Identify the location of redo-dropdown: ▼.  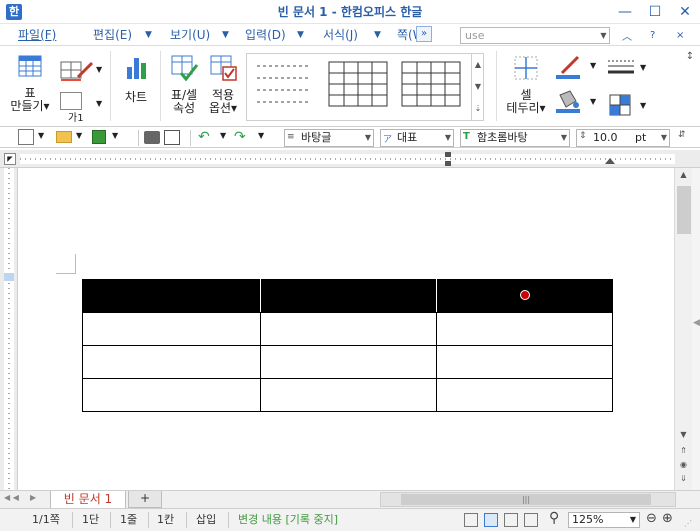
(261, 135).